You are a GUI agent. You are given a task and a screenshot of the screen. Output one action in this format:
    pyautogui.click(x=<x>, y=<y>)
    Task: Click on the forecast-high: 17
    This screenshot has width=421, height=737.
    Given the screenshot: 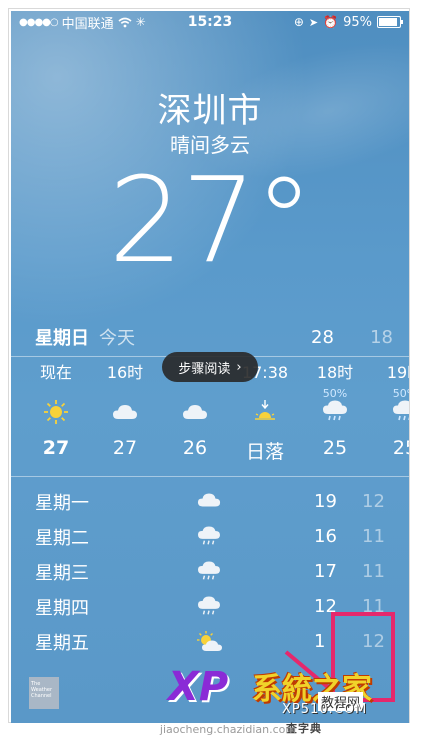 What is the action you would take?
    pyautogui.click(x=325, y=571)
    